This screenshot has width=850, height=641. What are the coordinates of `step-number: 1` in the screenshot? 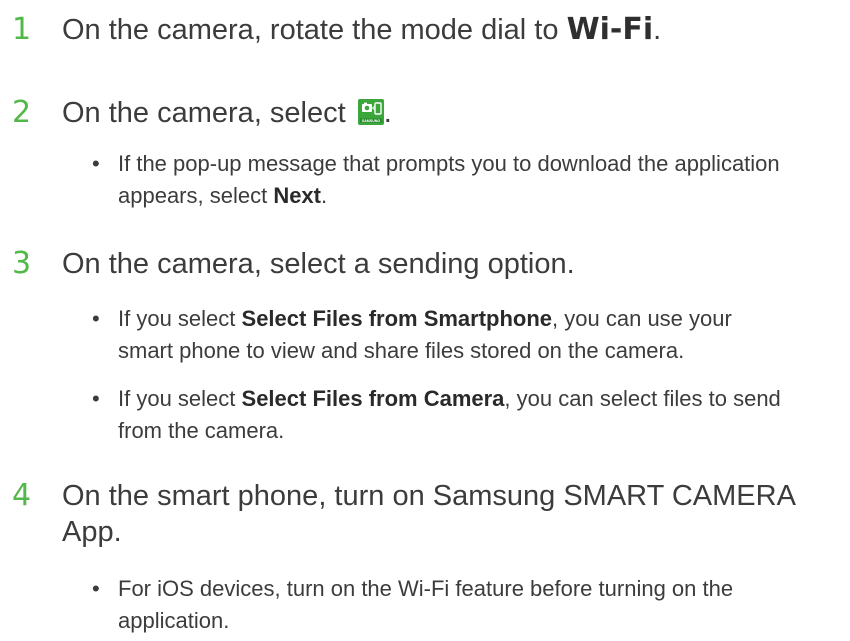 It's located at (22, 29).